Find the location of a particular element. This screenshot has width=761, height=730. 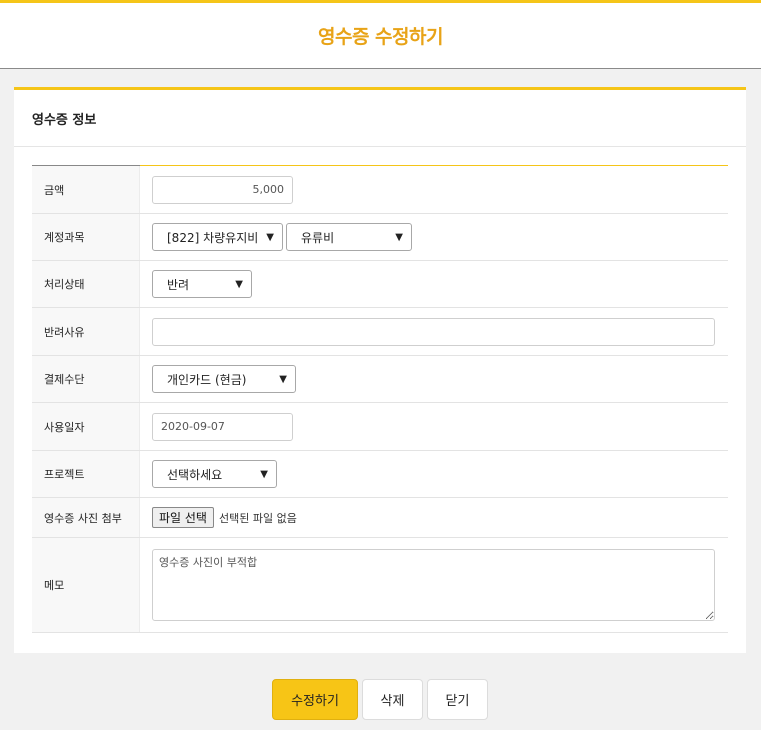

section-header: 영수증 정보 is located at coordinates (380, 118).